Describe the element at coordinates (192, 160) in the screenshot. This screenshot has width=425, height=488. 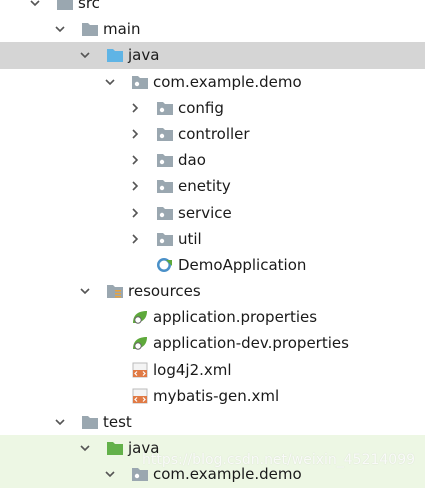
I see `tree-node-label: dao` at that location.